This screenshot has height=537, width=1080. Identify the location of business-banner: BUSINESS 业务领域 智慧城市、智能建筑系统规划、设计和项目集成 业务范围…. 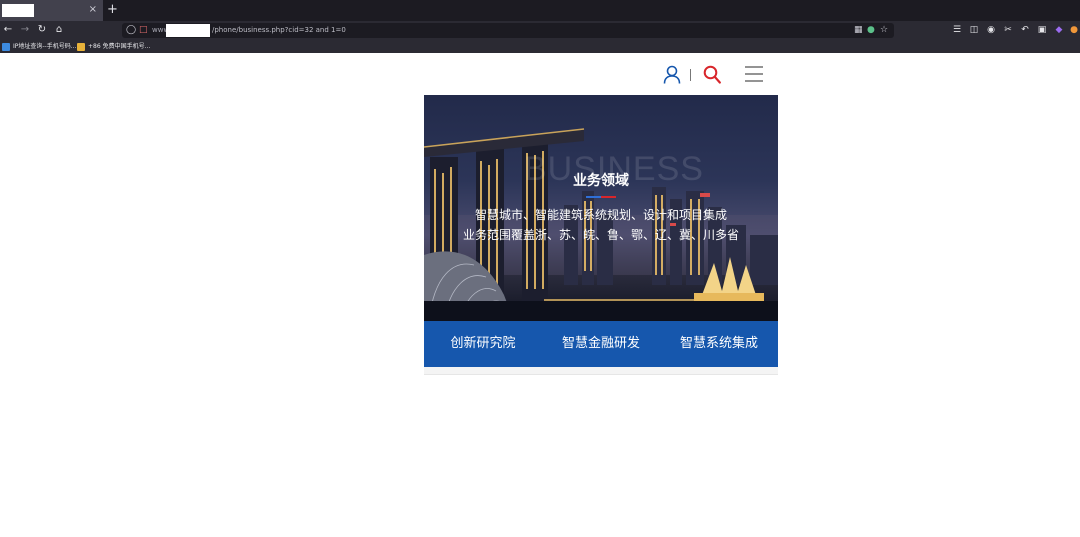
(601, 208).